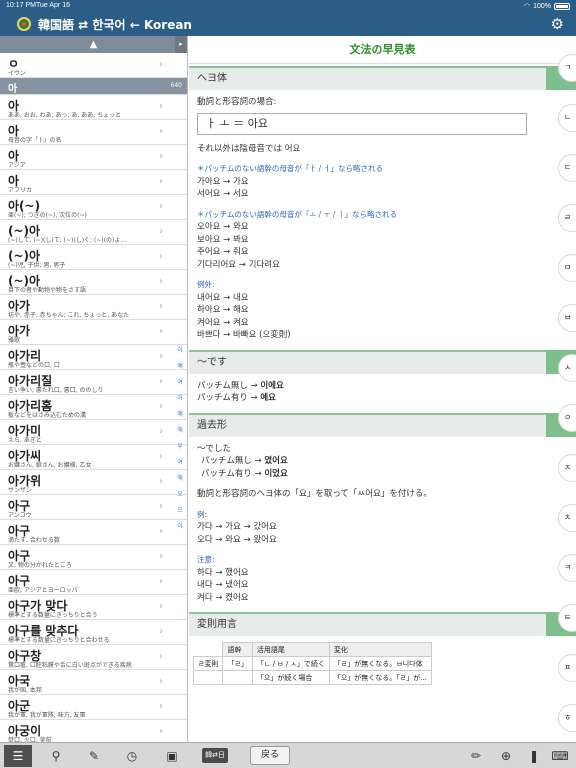 The image size is (576, 768). What do you see at coordinates (93, 232) in the screenshot?
I see `list-item: (~)아 (~)して, (~)(し)て; (~)(し)く; (~)(の)よ... ›` at bounding box center [93, 232].